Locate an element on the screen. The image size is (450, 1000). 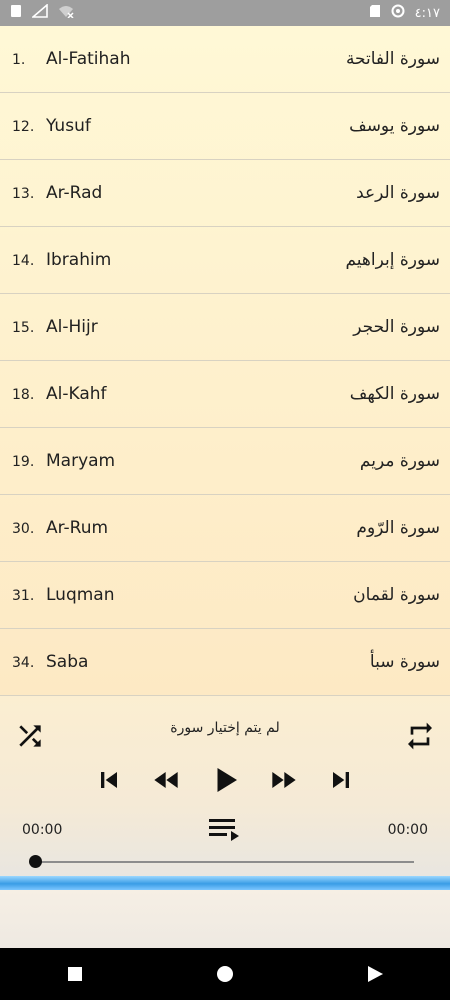
surah-left: 30. Ar-Rum is located at coordinates (60, 528).